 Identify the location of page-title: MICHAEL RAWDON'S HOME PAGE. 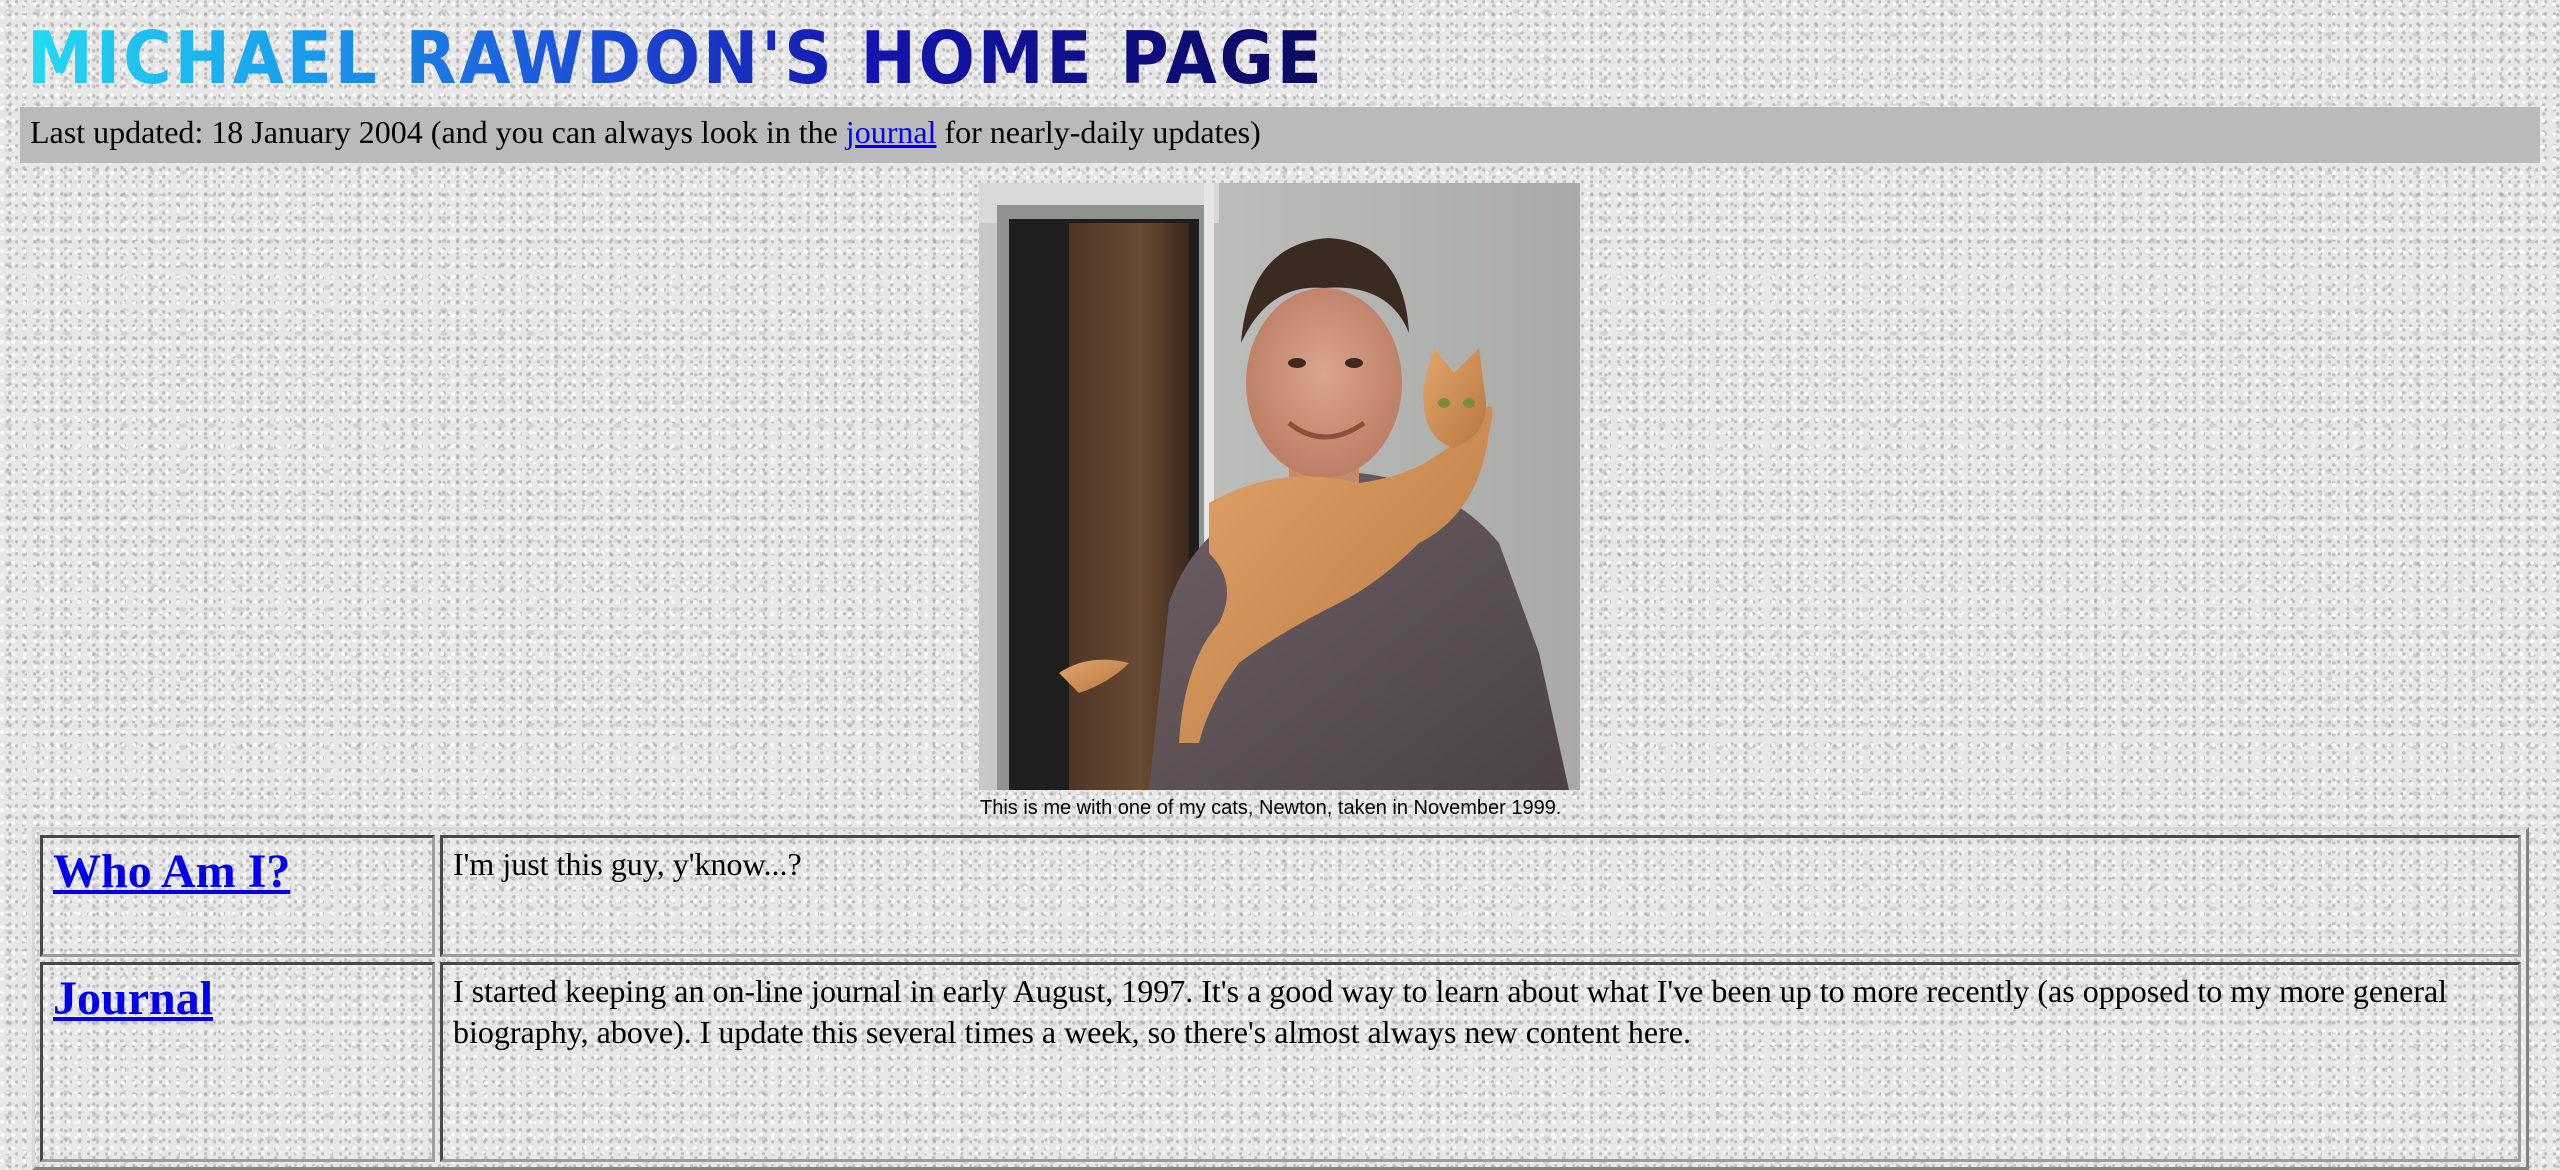
(732, 58).